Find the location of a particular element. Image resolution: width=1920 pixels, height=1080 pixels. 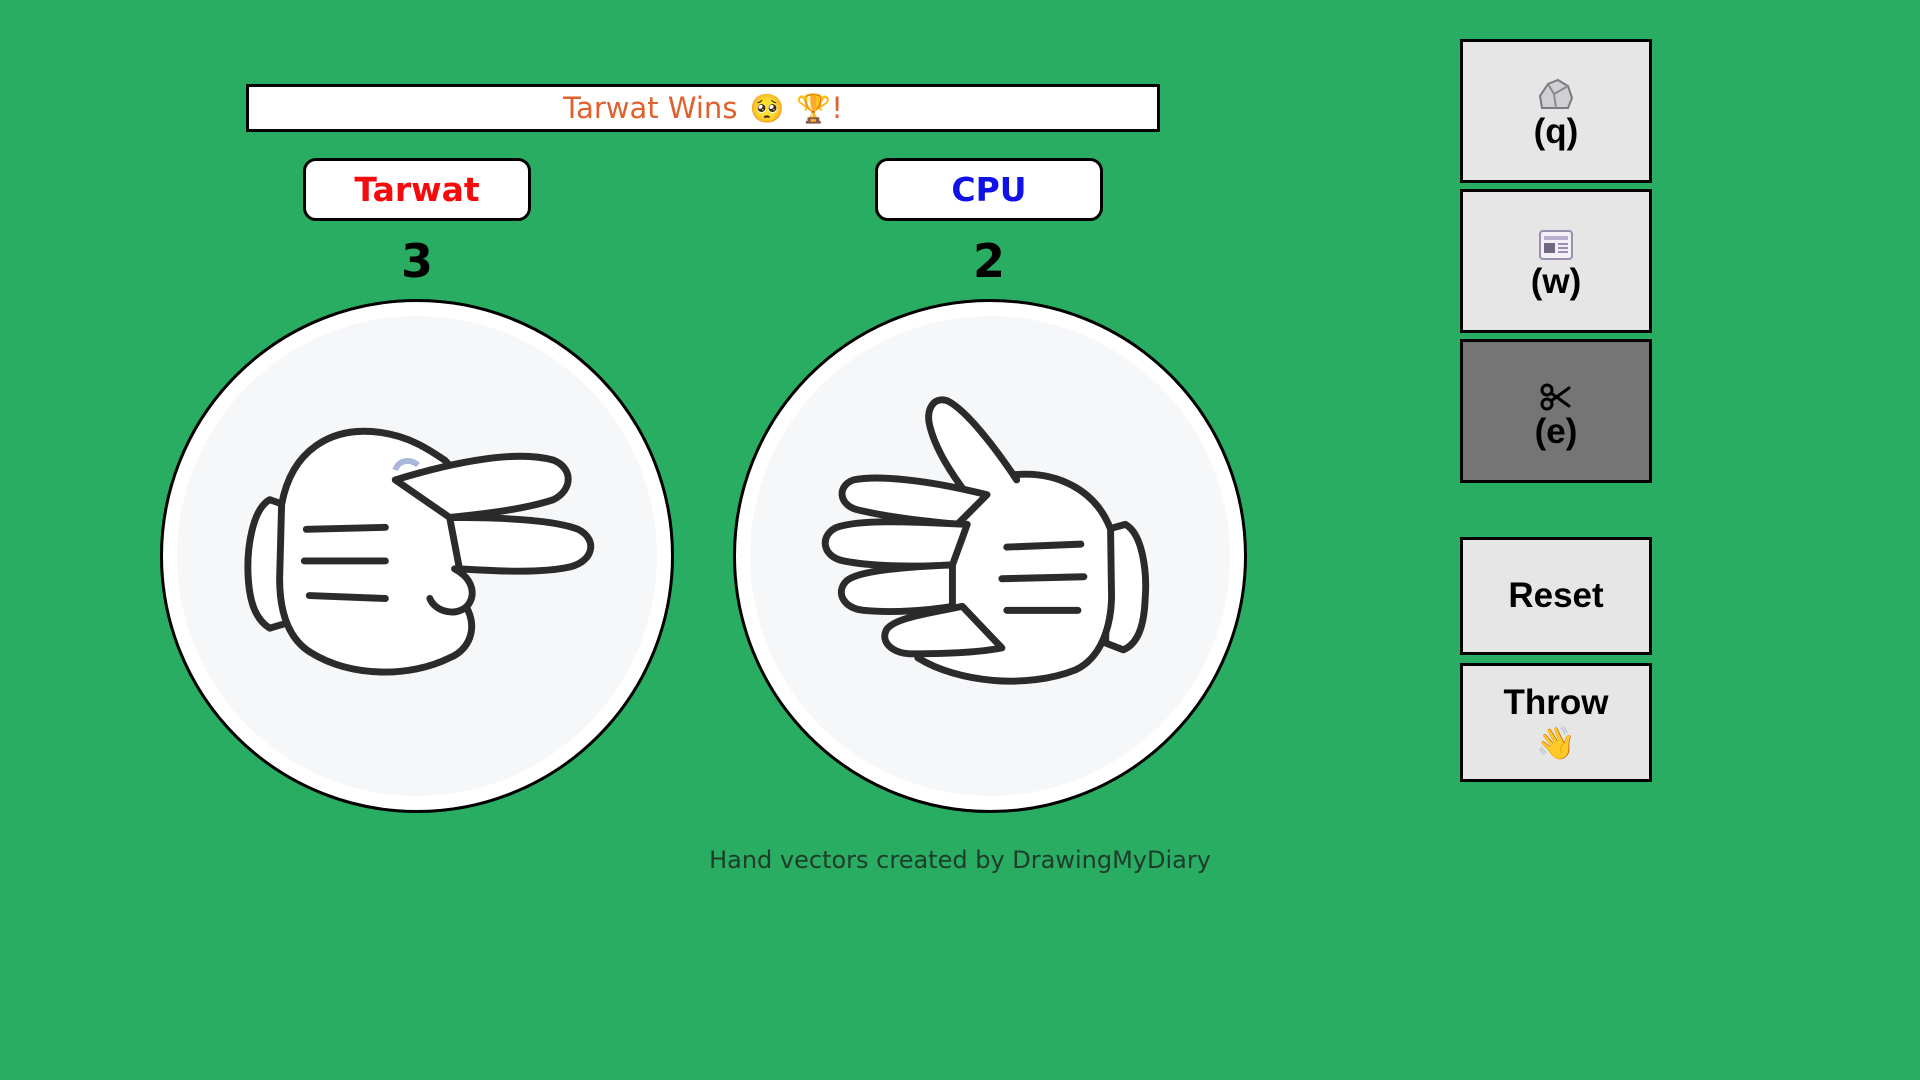

rock-icon is located at coordinates (1556, 91).